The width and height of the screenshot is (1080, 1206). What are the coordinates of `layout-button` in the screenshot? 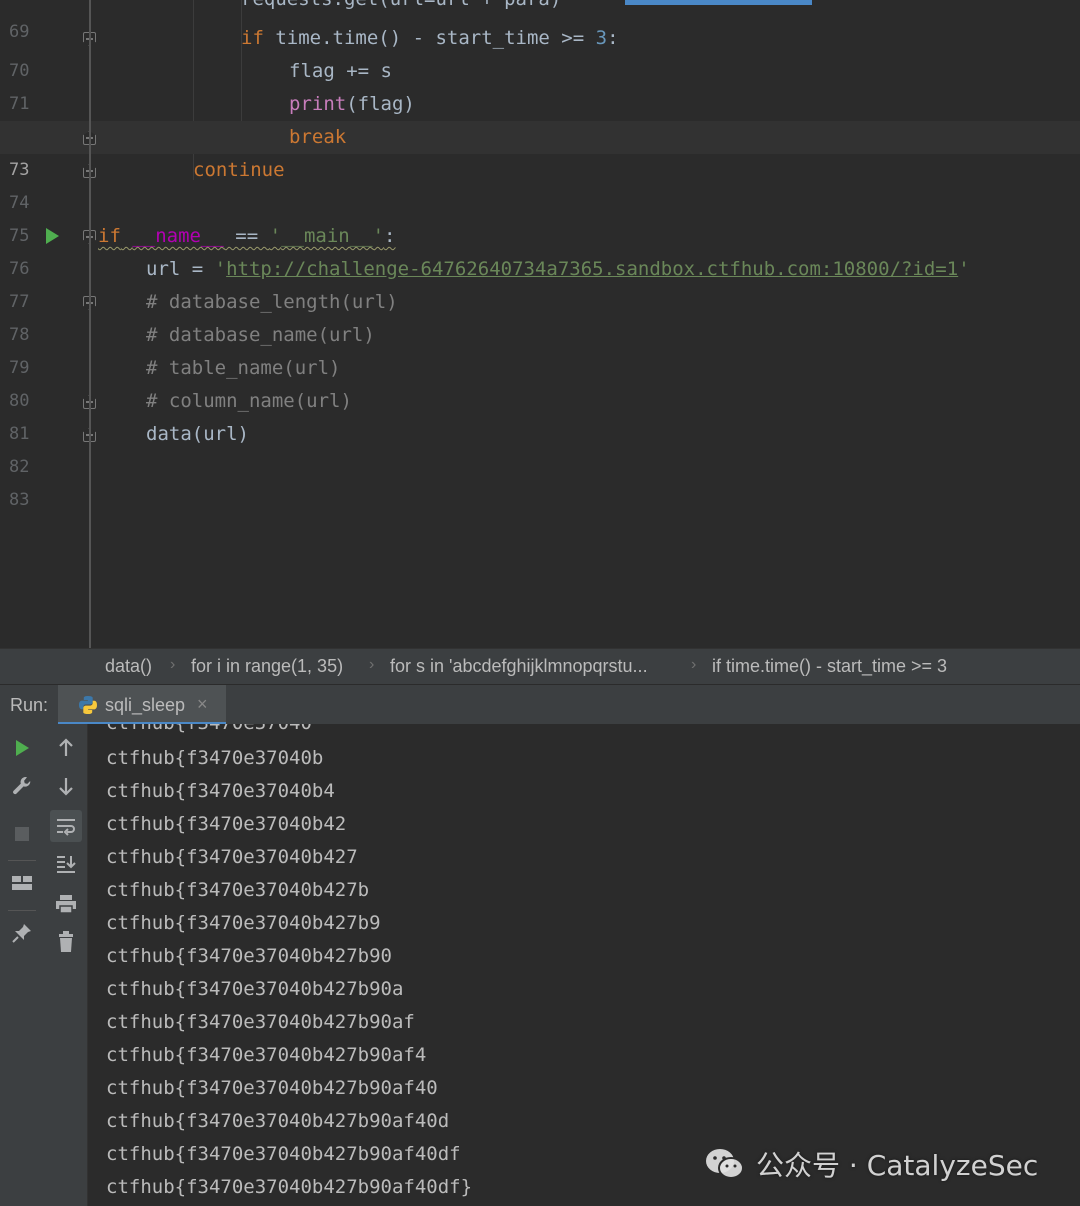 It's located at (22, 883).